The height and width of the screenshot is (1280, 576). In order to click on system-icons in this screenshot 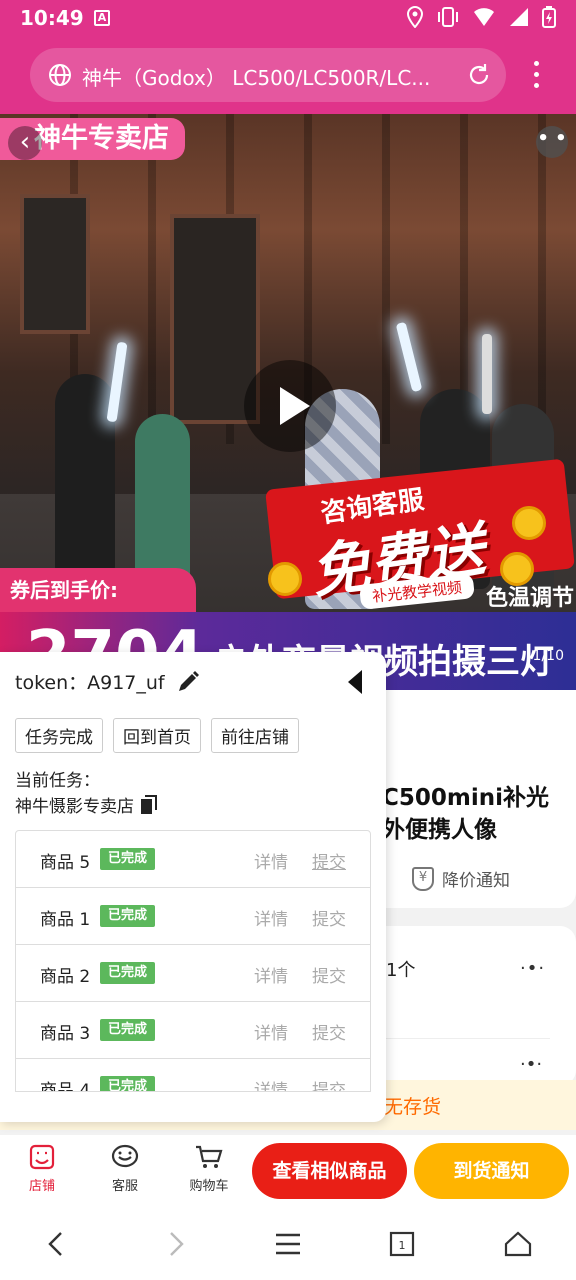, I will do `click(481, 17)`.